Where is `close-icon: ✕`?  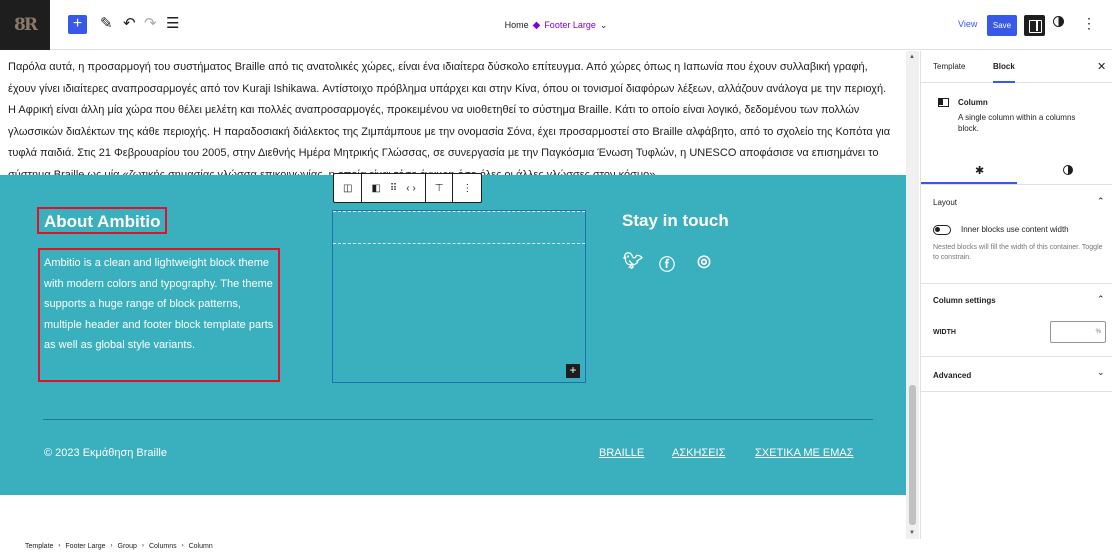
close-icon: ✕ is located at coordinates (1101, 66).